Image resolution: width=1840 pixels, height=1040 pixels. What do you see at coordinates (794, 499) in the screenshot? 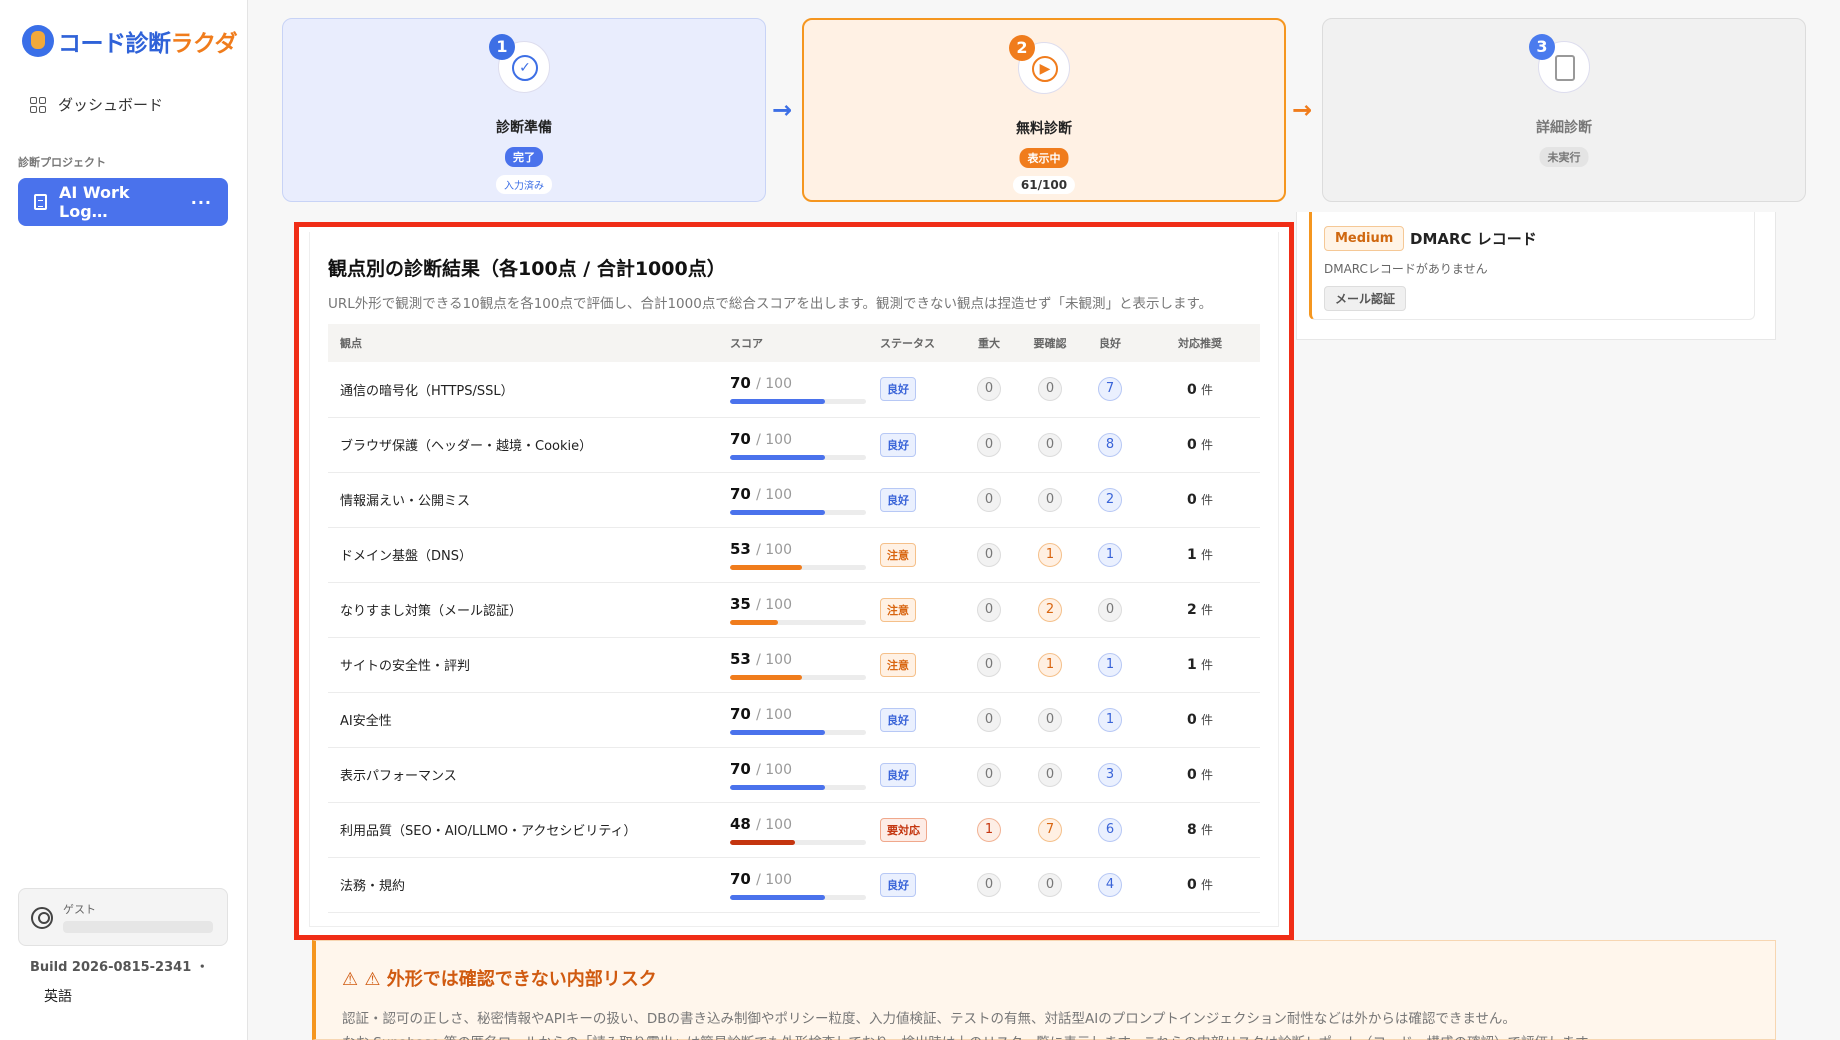
I see `table-row: 情報漏えい・公開ミス 70 / 100 良好 0 0 2 0 件` at bounding box center [794, 499].